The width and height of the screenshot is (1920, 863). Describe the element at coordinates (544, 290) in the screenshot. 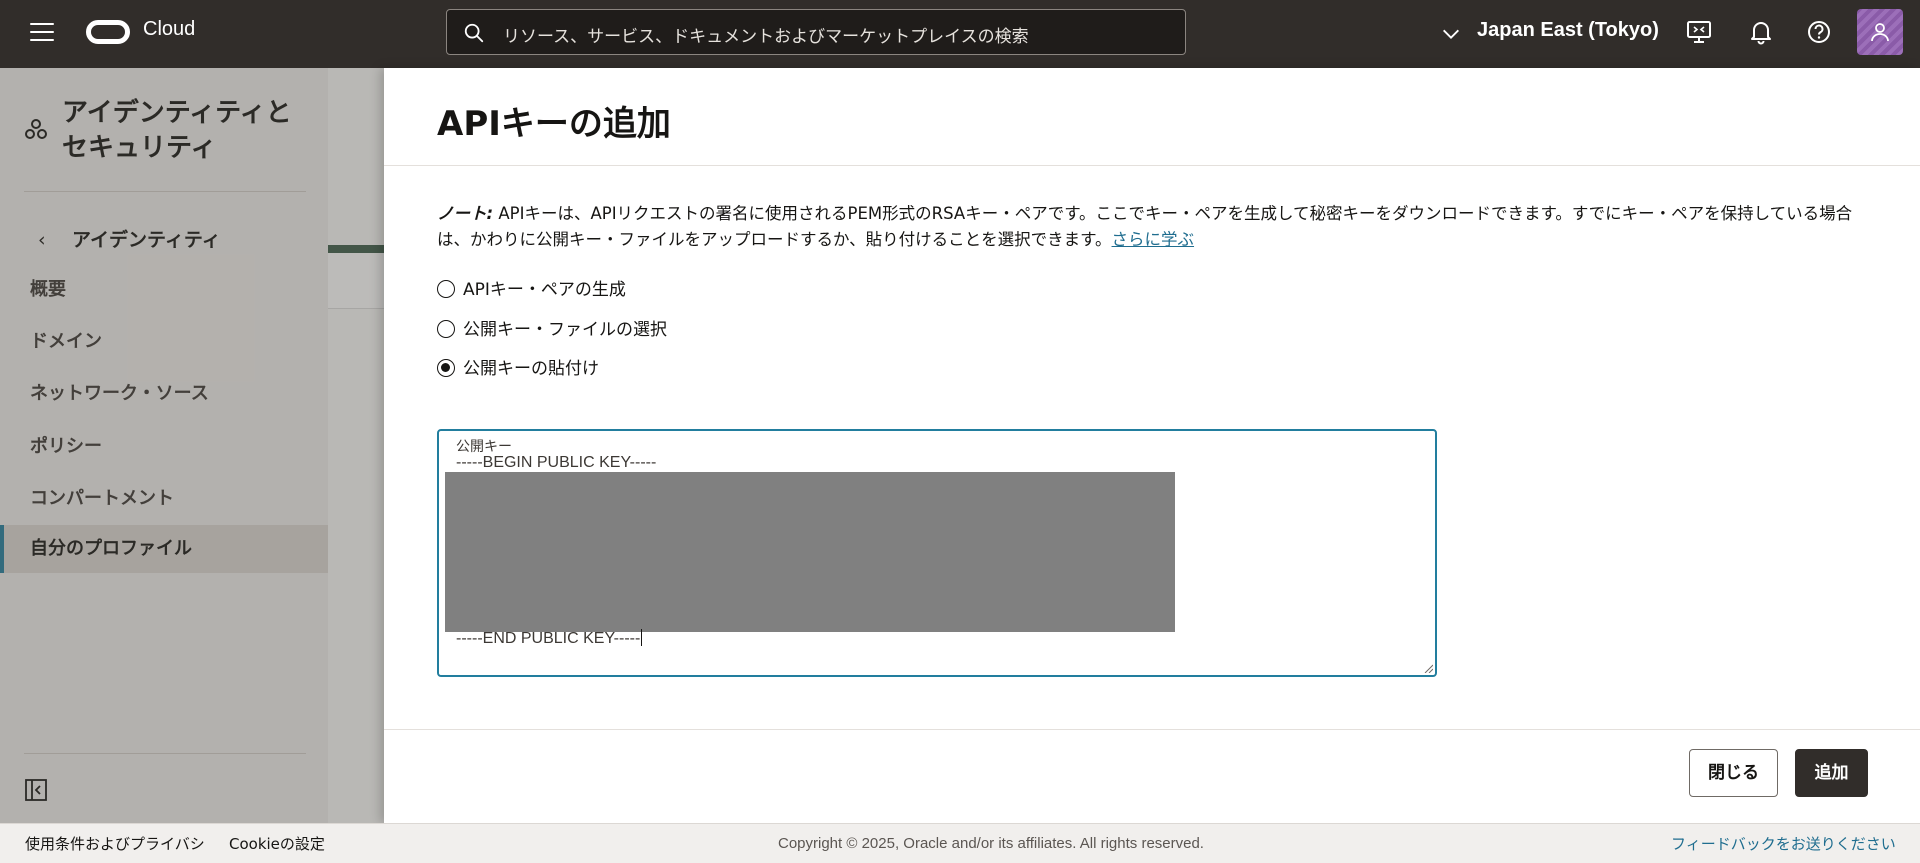

I see `option-label: APIキー・ペアの生成` at that location.